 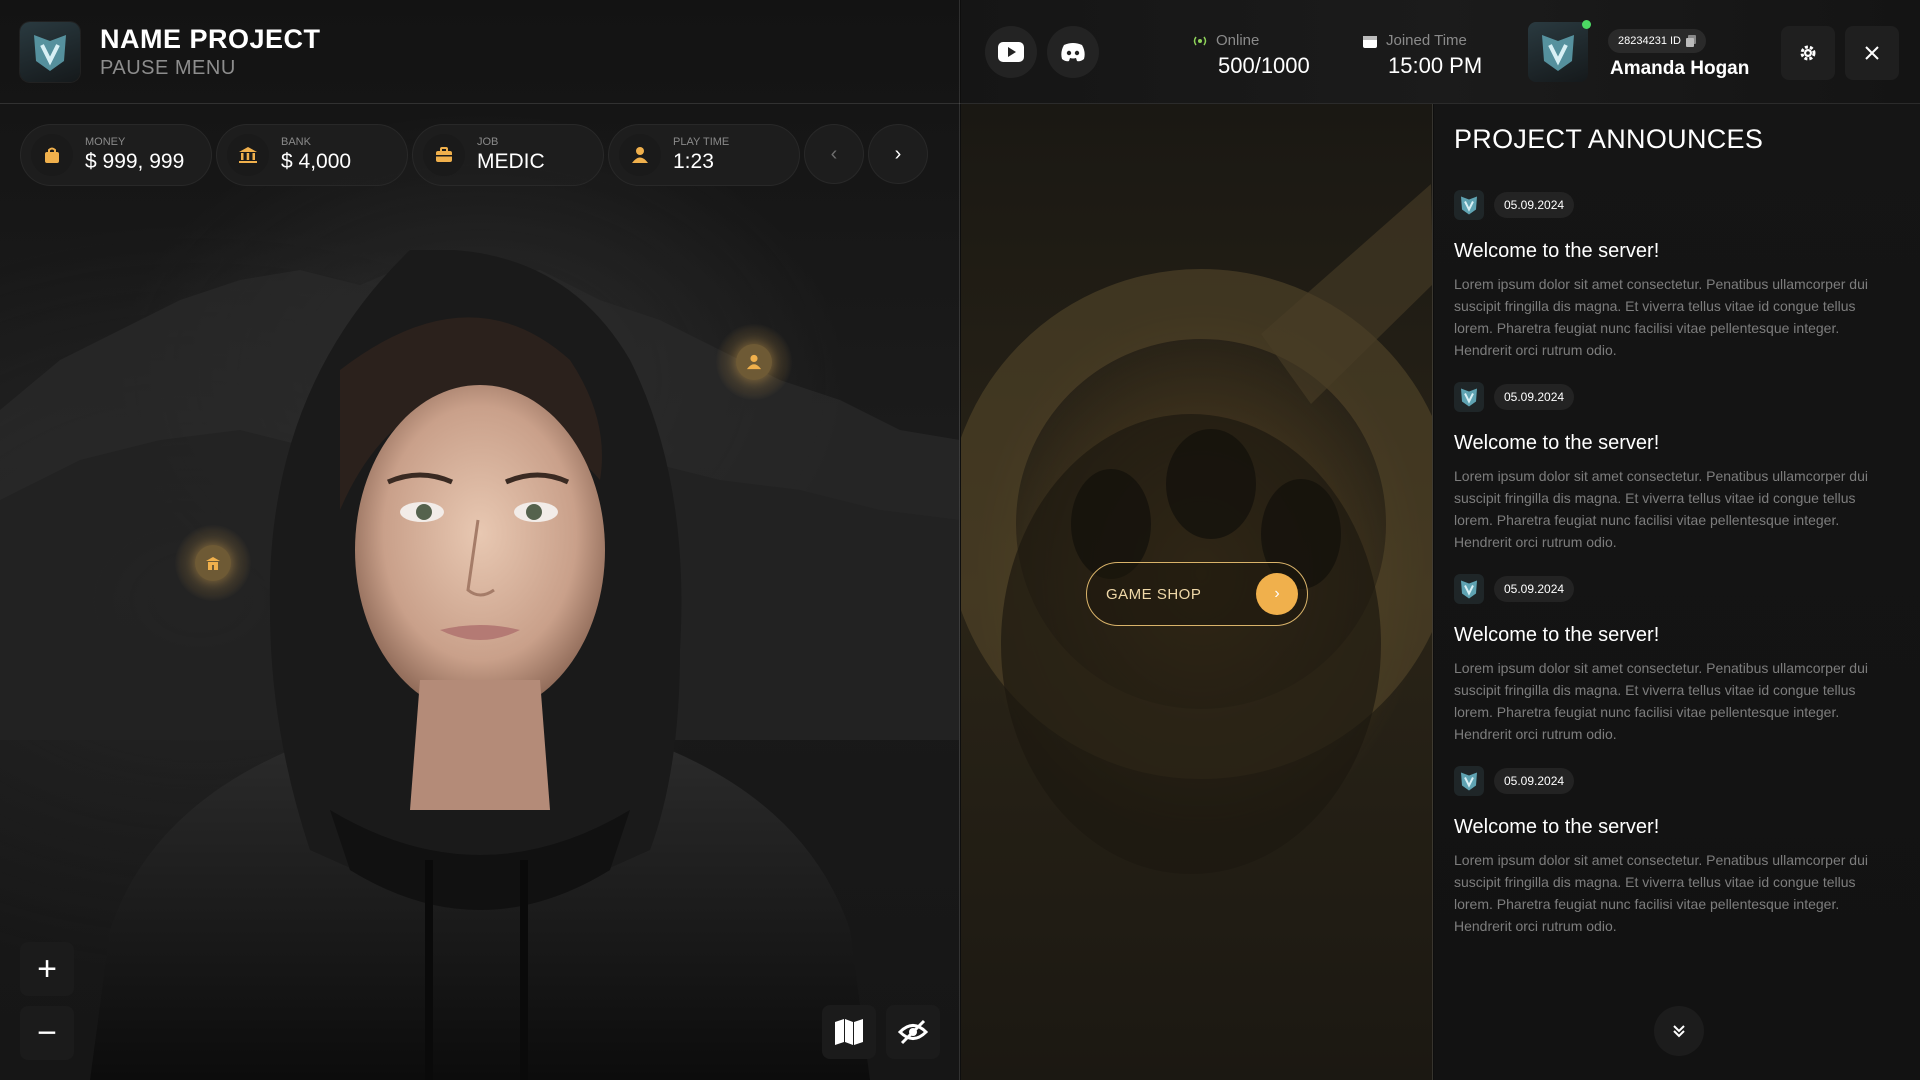 What do you see at coordinates (701, 142) in the screenshot?
I see `stat-playtime-label: PLAY TIME` at bounding box center [701, 142].